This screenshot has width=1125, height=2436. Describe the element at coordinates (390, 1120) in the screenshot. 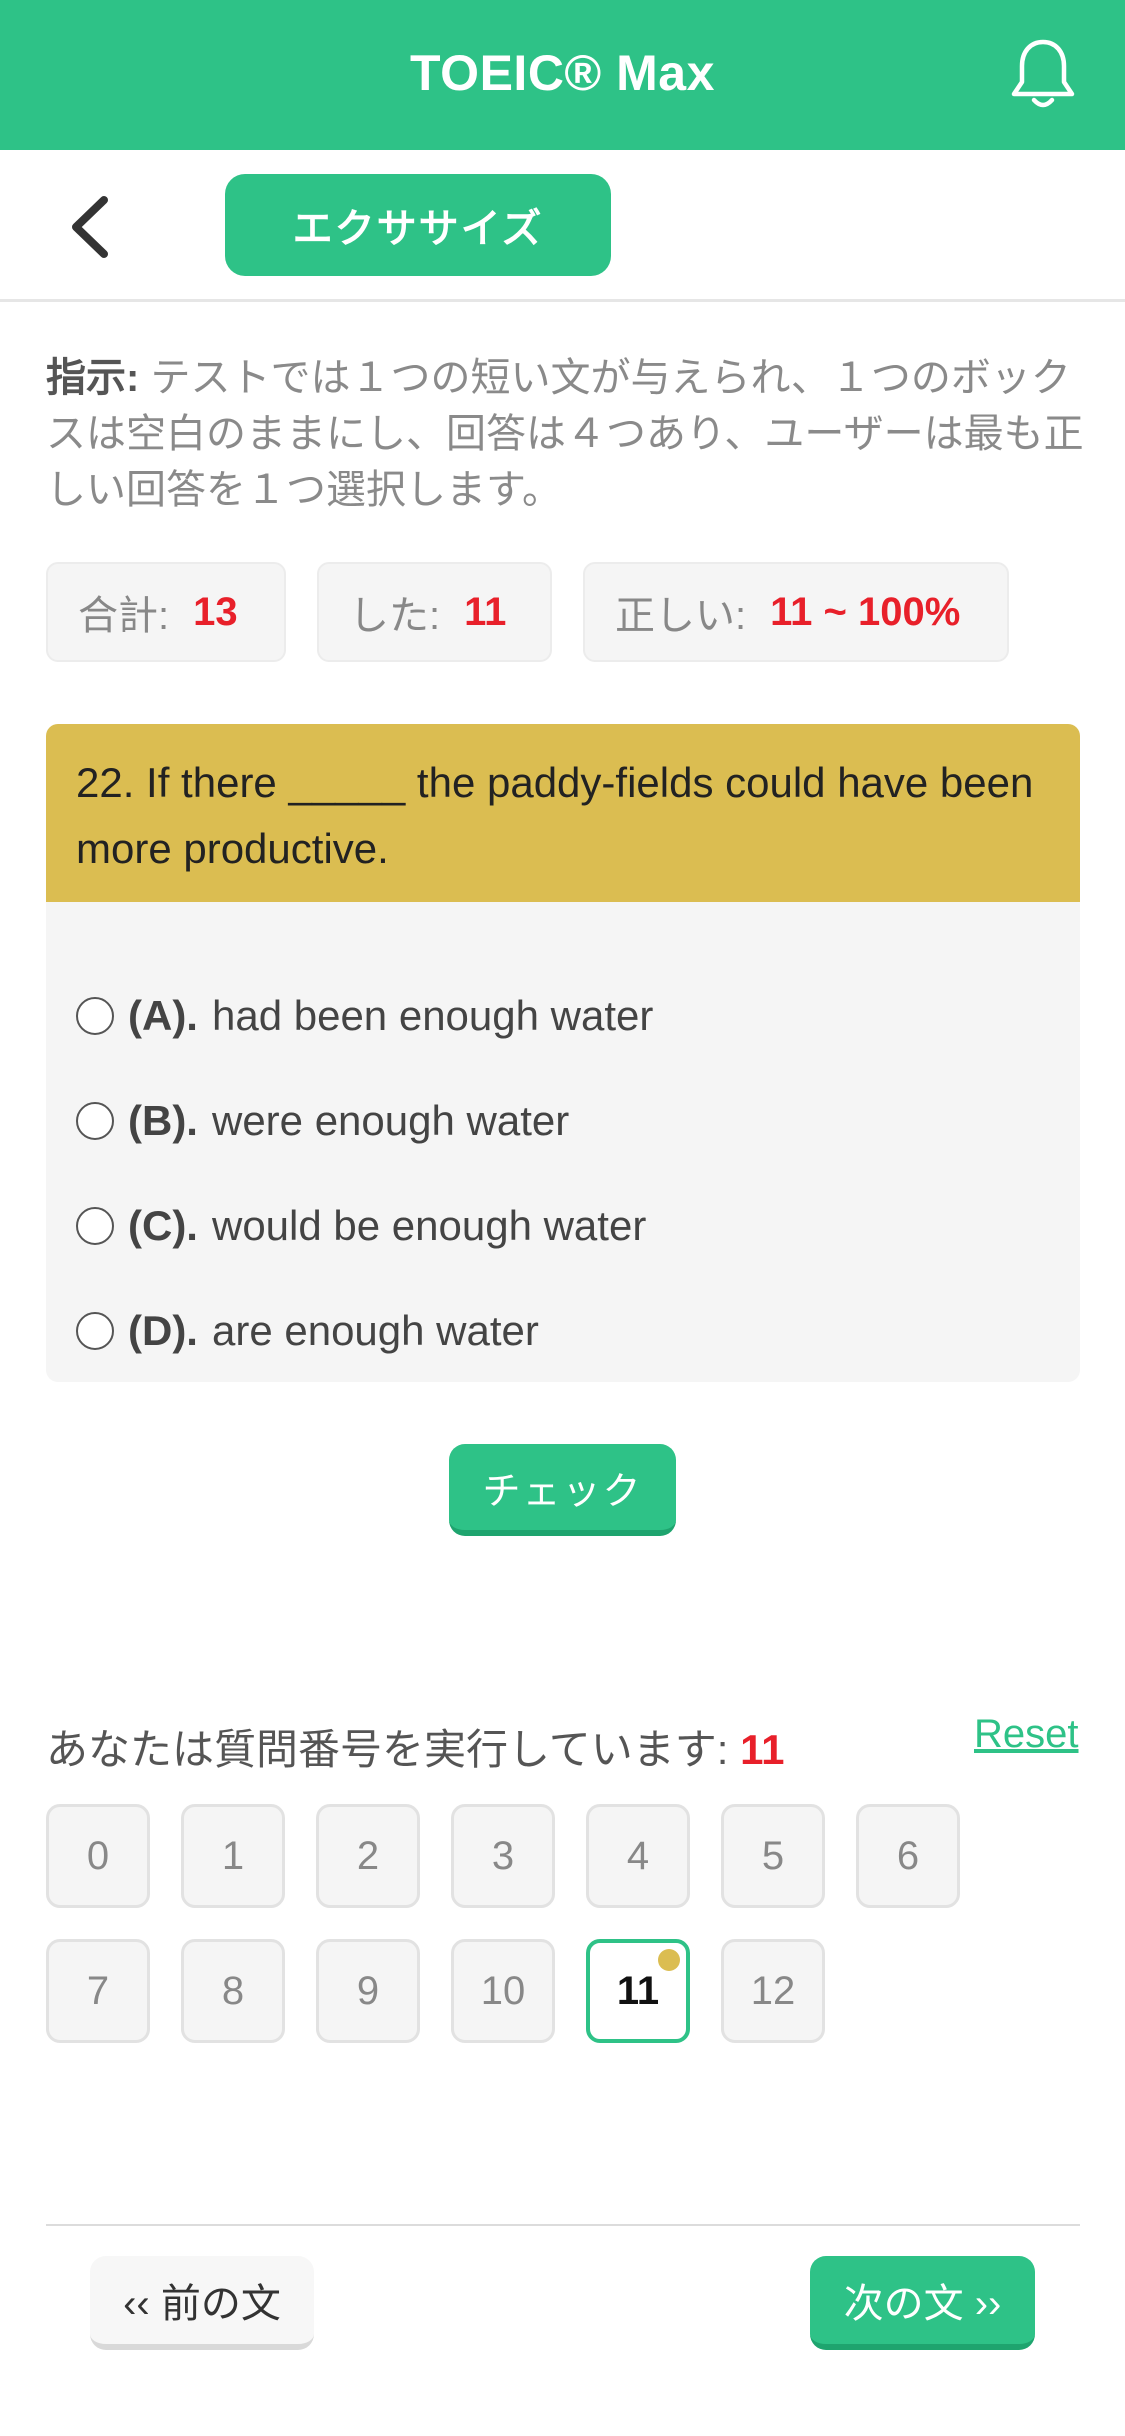

I see `option-text: were enough water` at that location.